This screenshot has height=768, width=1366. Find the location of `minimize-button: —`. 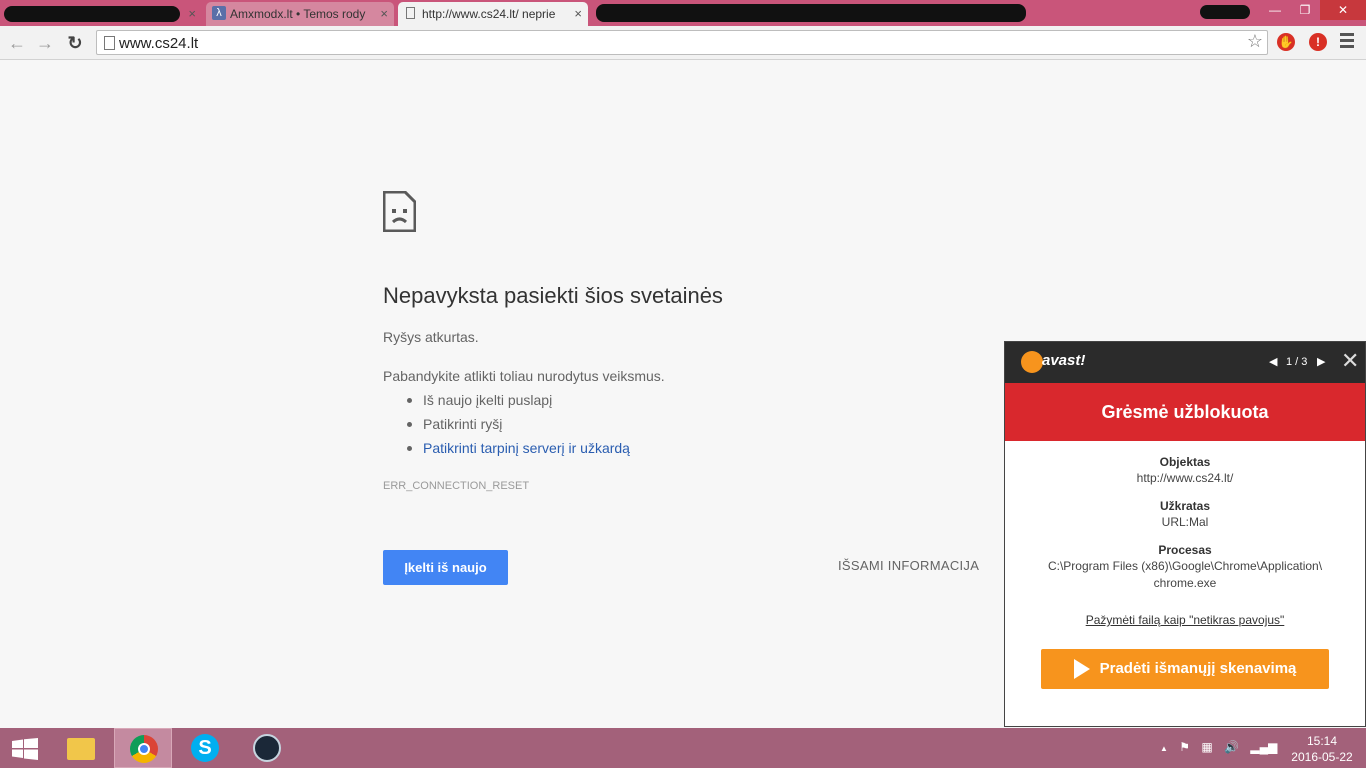

minimize-button: — is located at coordinates (1275, 10).